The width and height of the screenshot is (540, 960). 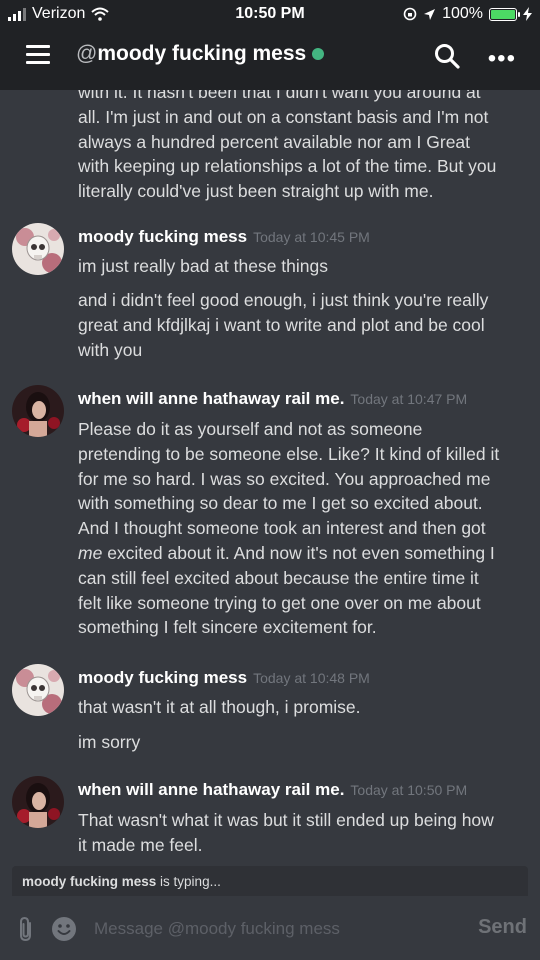 I want to click on battery-percent: 100%, so click(x=462, y=13).